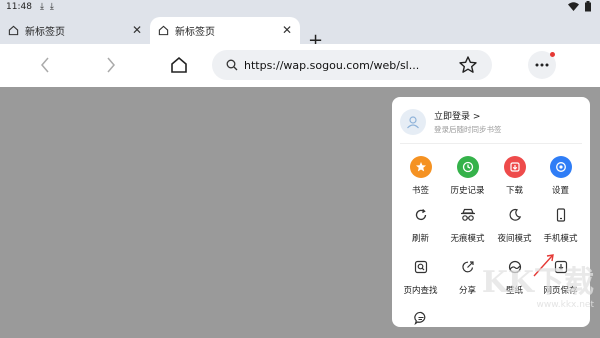  I want to click on chevron-left-icon, so click(45, 65).